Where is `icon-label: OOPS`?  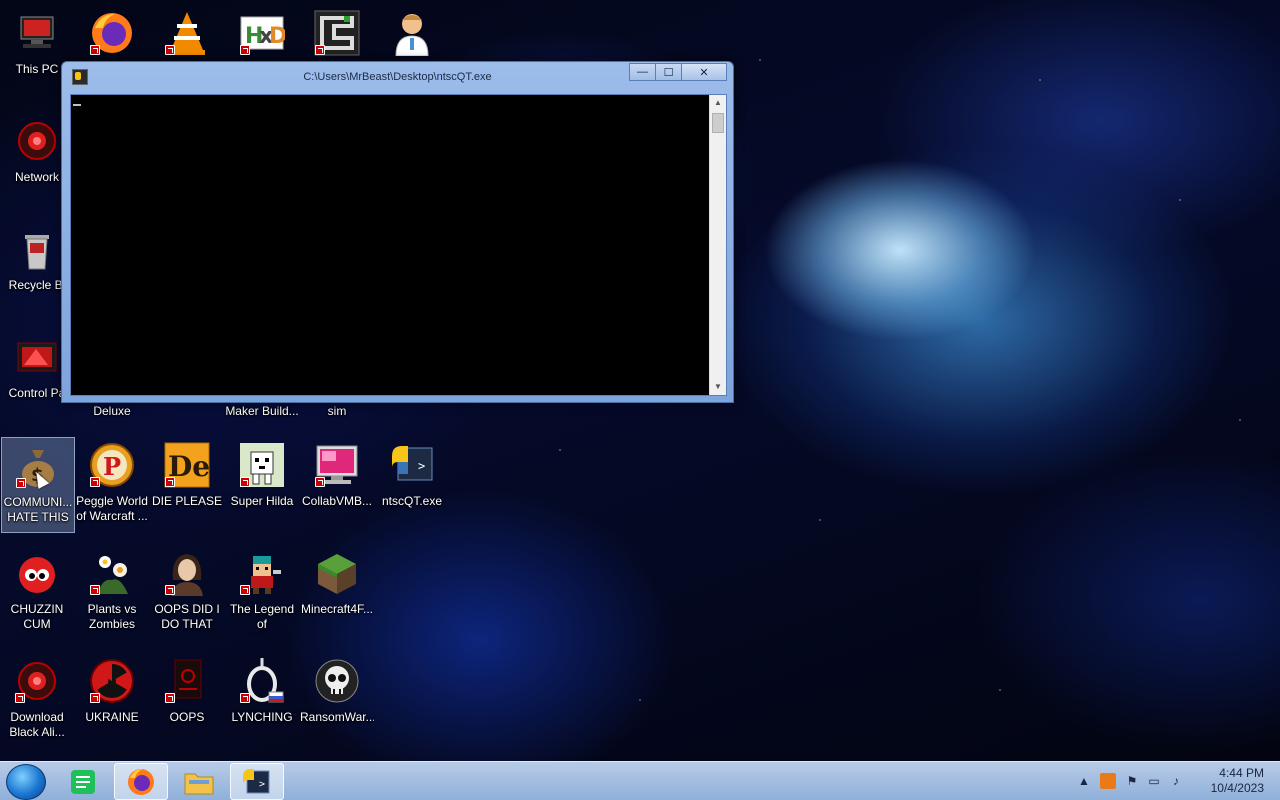
icon-label: OOPS is located at coordinates (187, 717).